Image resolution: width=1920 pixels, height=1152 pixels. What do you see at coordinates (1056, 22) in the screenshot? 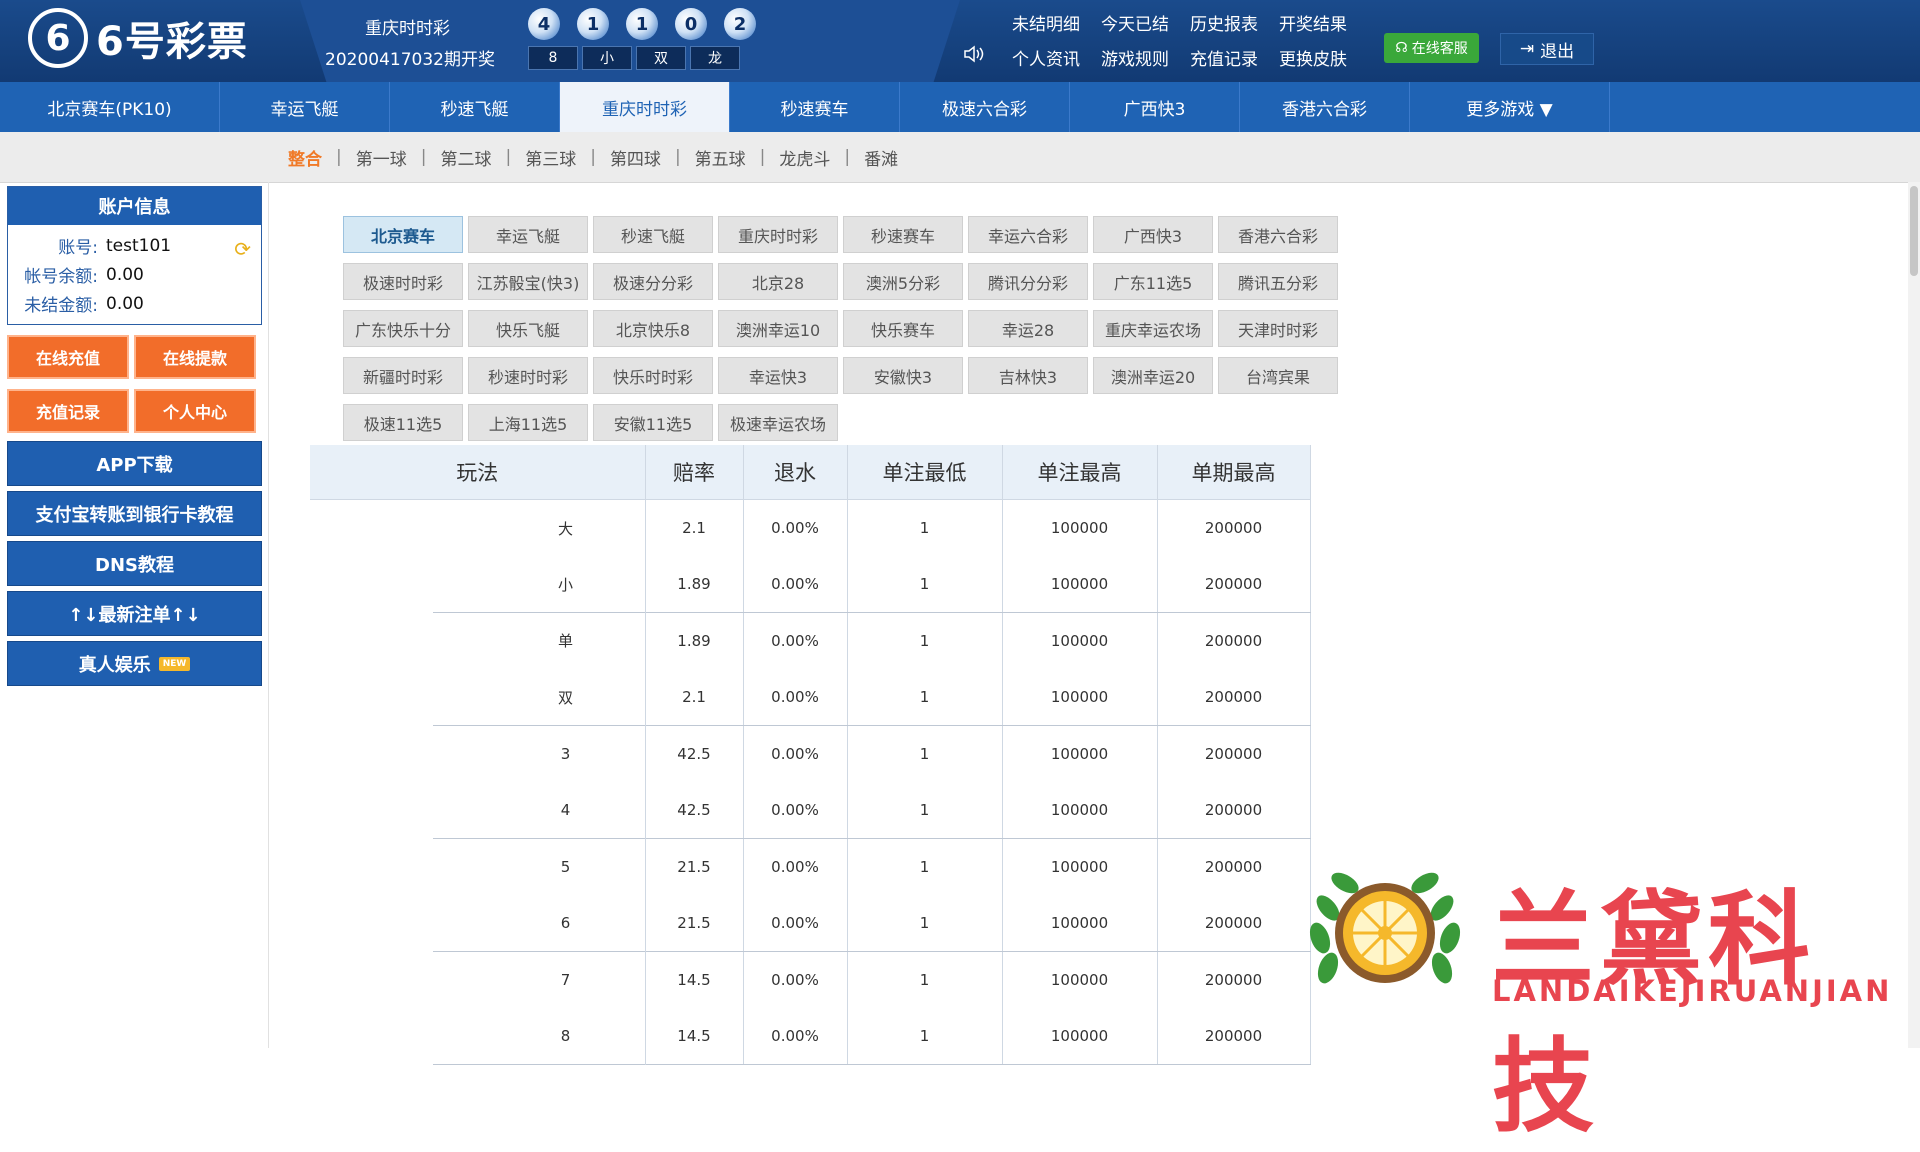
I see `link-unsettled: 未结明细` at bounding box center [1056, 22].